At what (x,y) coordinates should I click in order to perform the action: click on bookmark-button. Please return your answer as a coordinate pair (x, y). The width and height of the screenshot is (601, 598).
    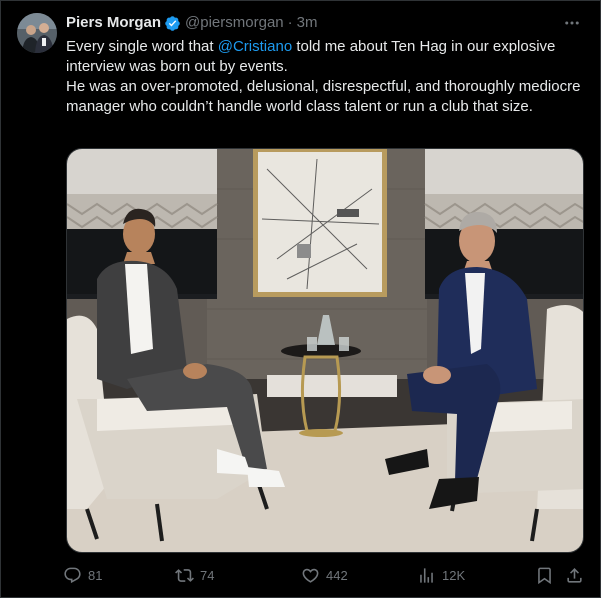
    Looking at the image, I should click on (544, 575).